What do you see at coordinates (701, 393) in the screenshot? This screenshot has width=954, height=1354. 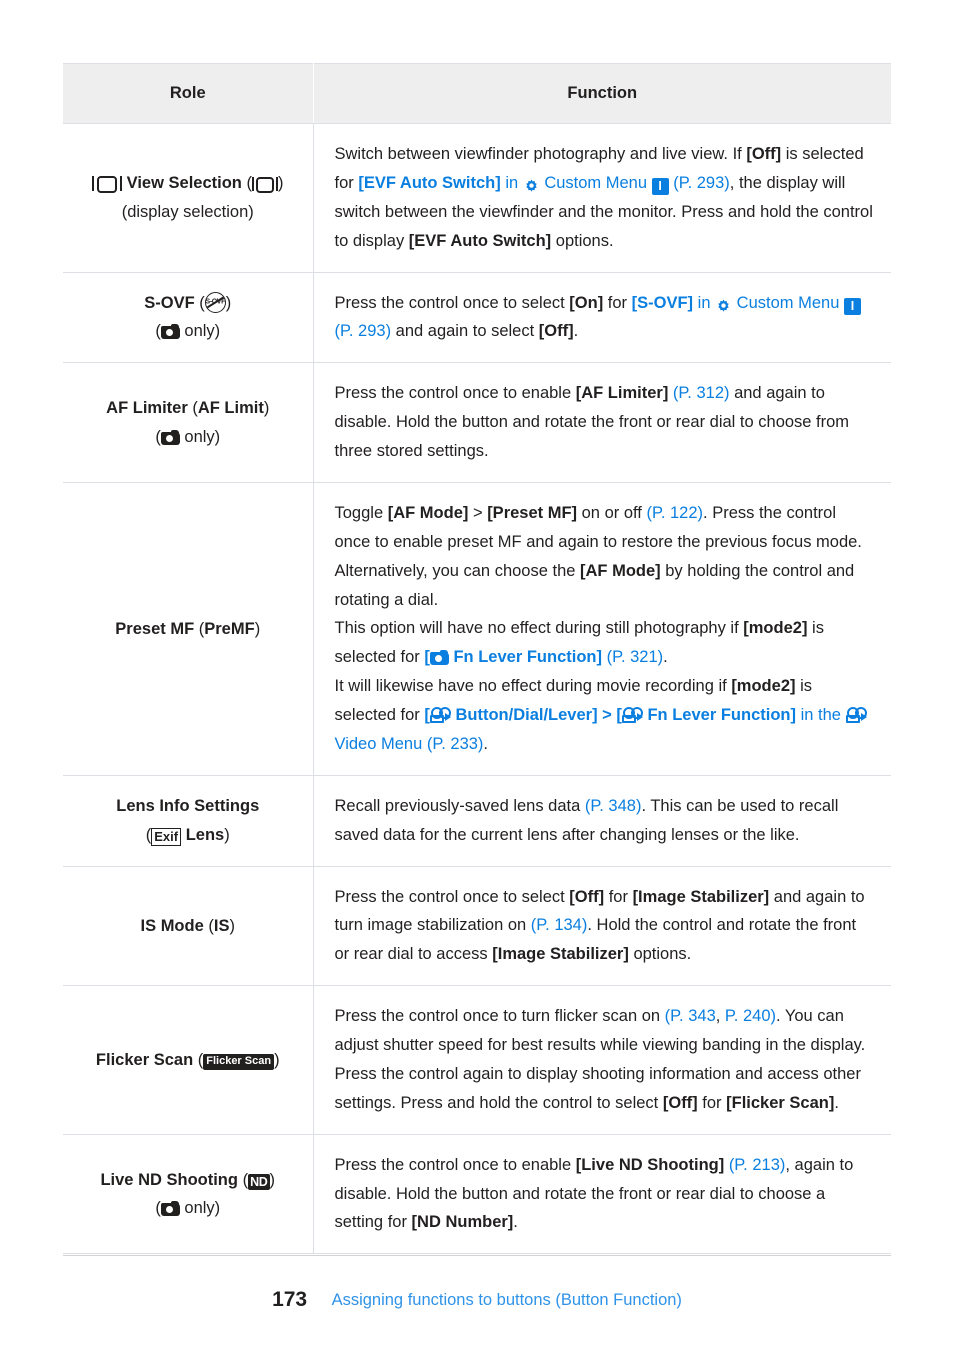 I see `cross-reference-link: (P. 312)` at bounding box center [701, 393].